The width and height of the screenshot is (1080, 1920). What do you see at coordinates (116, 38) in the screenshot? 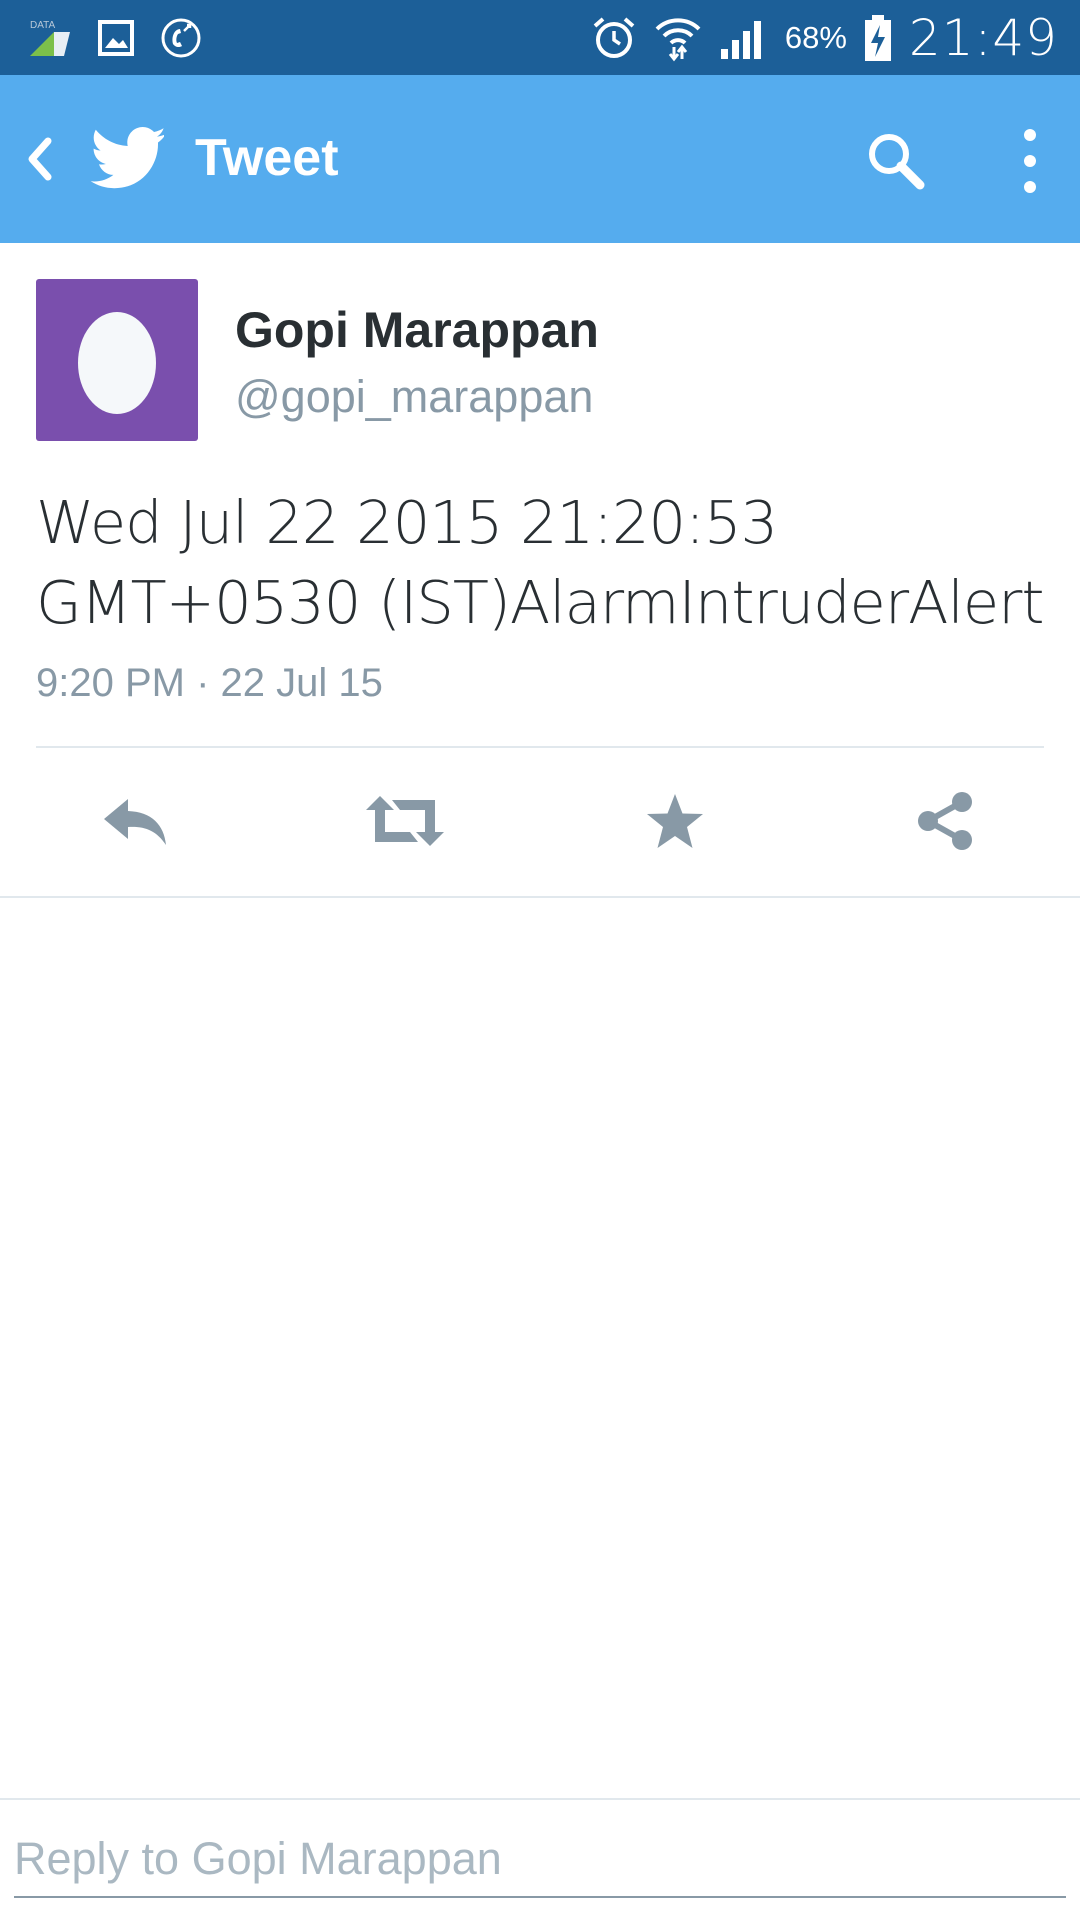
I see `image-icon` at bounding box center [116, 38].